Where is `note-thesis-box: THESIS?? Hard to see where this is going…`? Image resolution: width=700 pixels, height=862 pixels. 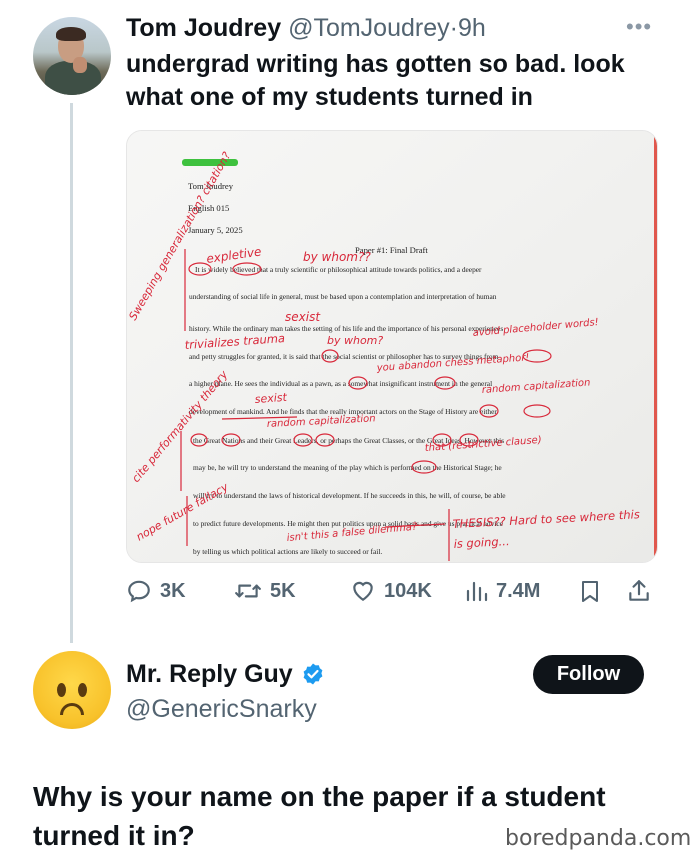
note-thesis-box: THESIS?? Hard to see where this is going… is located at coordinates (547, 530).